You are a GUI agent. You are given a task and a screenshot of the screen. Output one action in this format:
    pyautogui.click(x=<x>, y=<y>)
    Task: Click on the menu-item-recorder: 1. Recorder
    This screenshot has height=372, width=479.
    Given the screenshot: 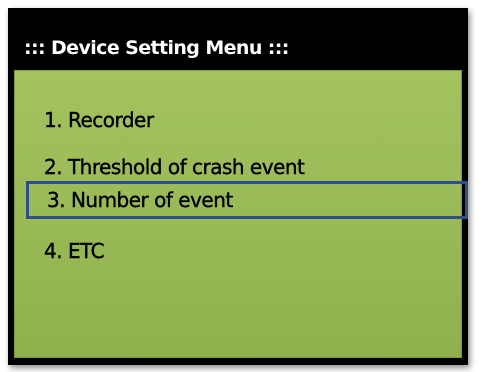 What is the action you would take?
    pyautogui.click(x=240, y=120)
    